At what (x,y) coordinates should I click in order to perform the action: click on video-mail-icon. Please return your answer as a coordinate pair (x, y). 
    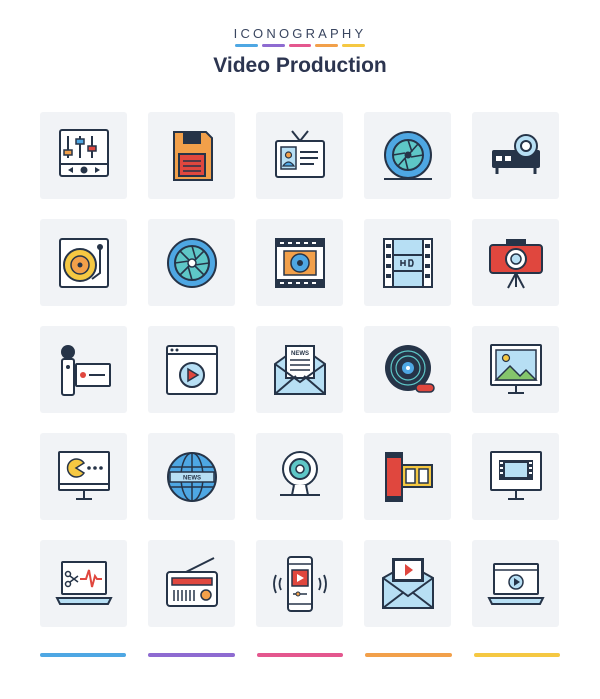
    Looking at the image, I should click on (407, 583).